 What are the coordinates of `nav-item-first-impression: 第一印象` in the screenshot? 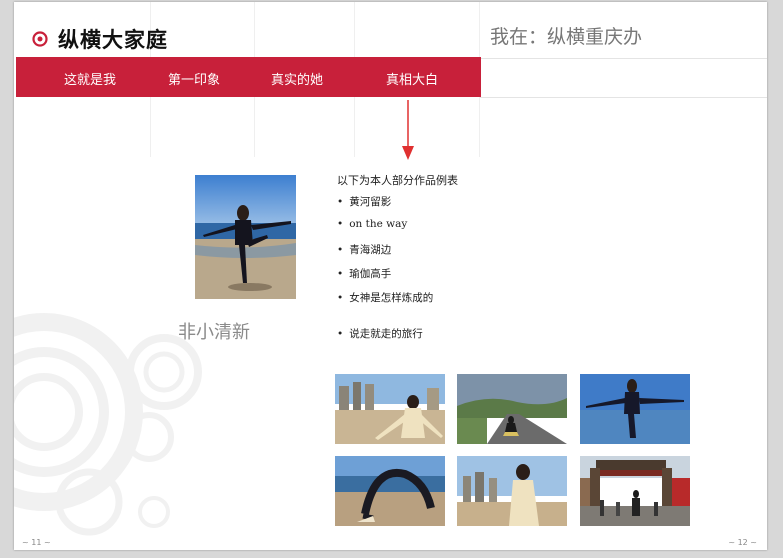 It's located at (194, 78).